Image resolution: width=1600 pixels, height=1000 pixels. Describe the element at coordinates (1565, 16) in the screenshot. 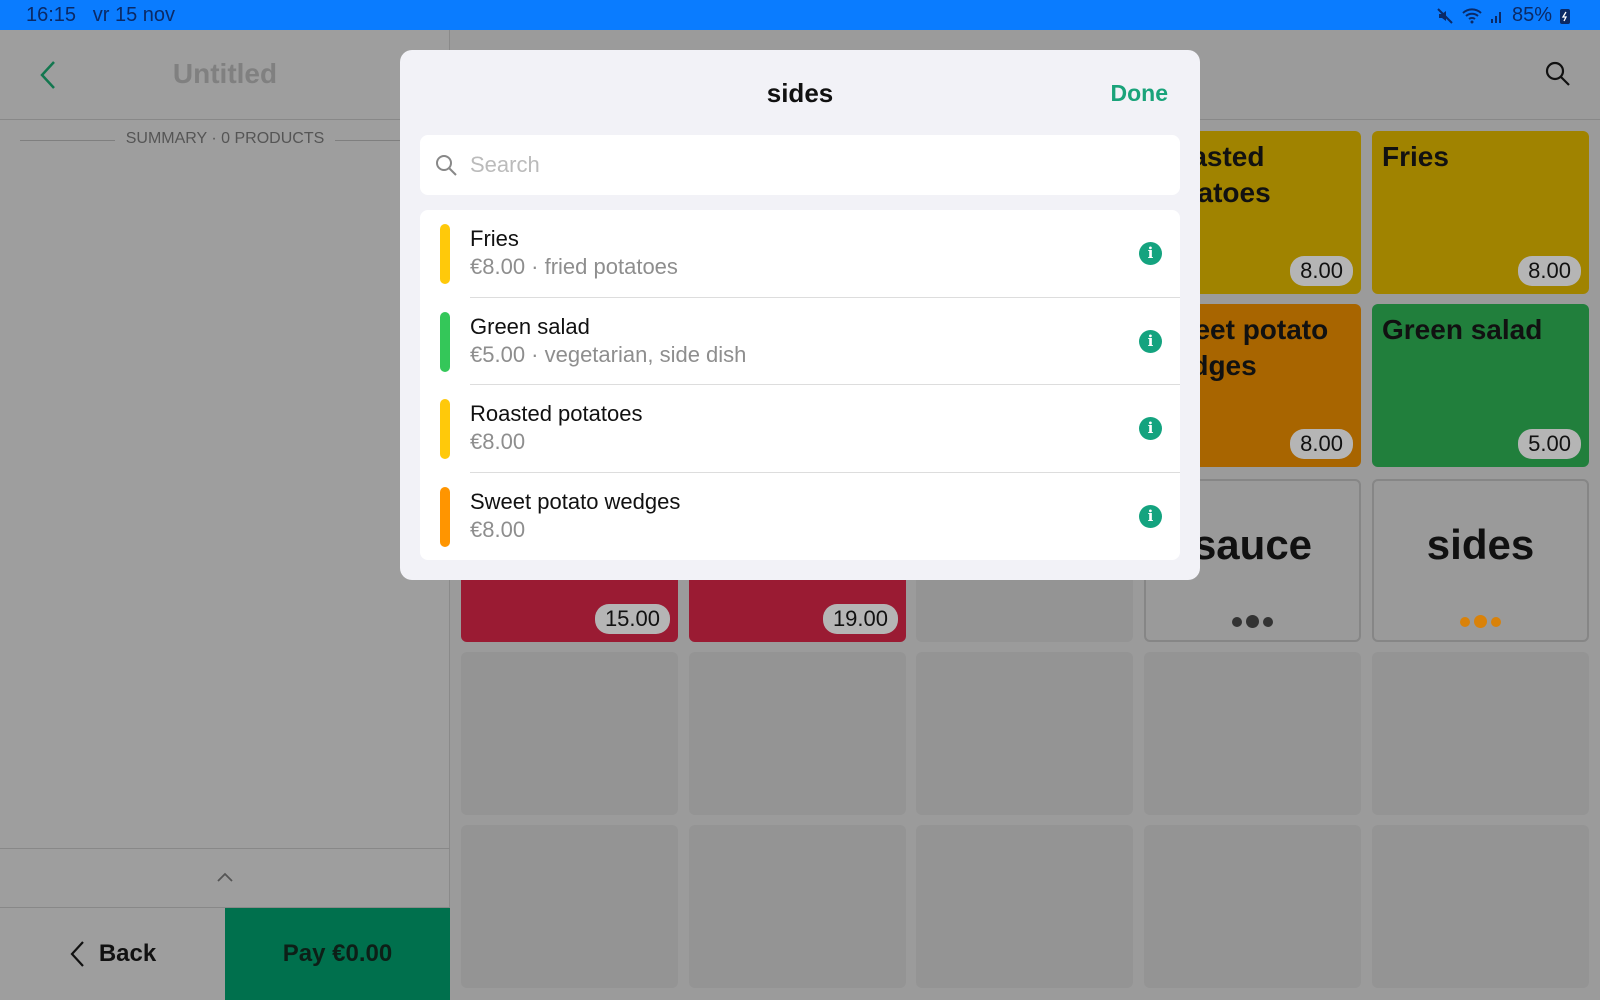

I see `battery-icon` at that location.